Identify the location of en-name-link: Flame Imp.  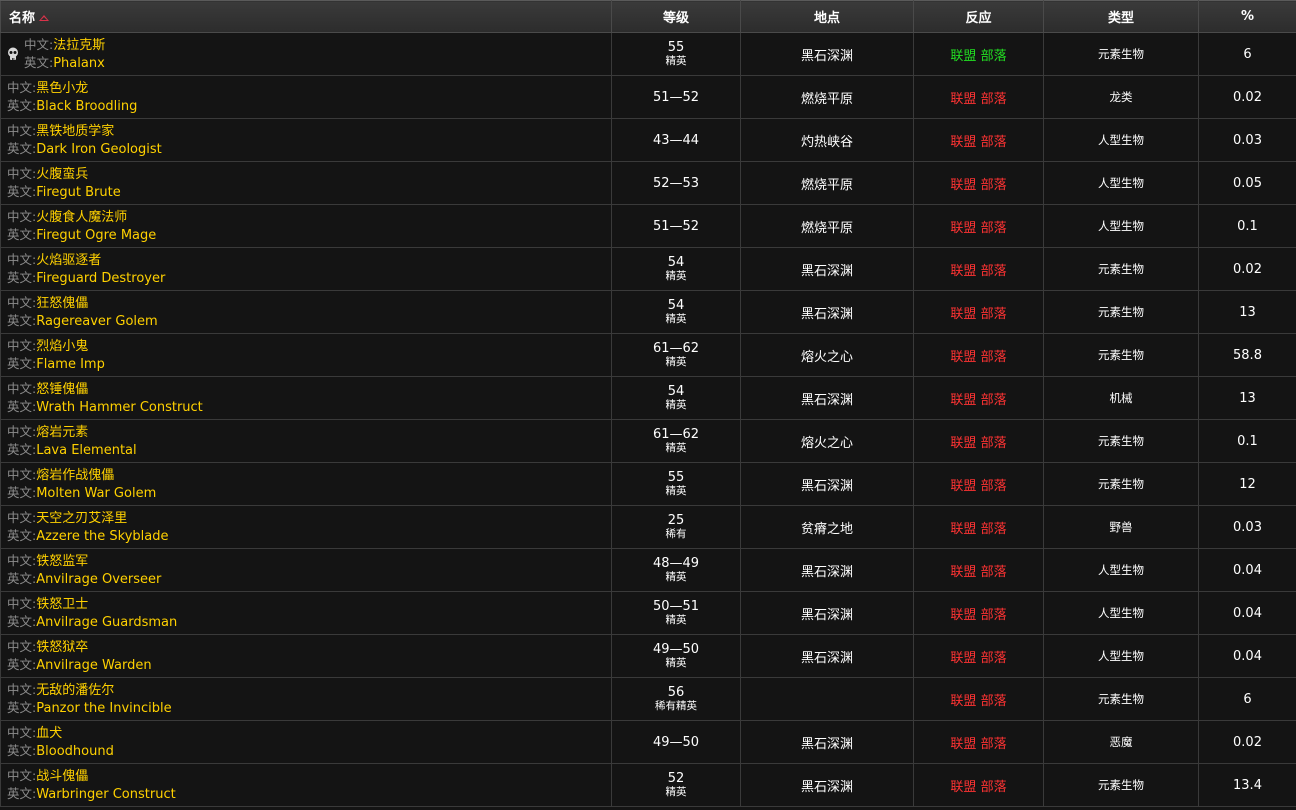
(70, 364).